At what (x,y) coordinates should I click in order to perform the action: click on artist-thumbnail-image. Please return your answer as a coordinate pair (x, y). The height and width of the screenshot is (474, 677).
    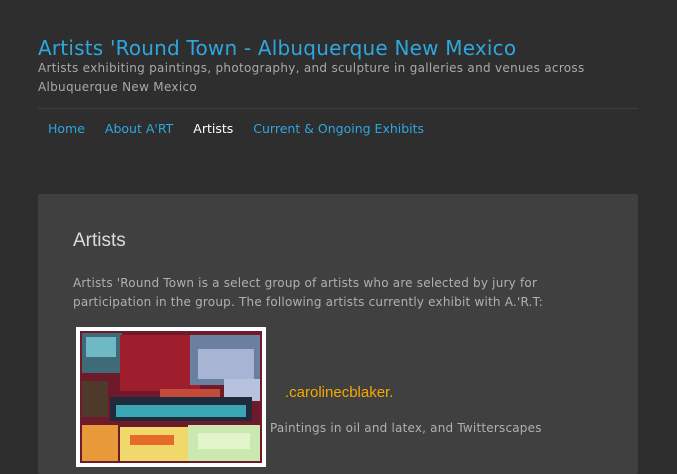
    Looking at the image, I should click on (171, 397).